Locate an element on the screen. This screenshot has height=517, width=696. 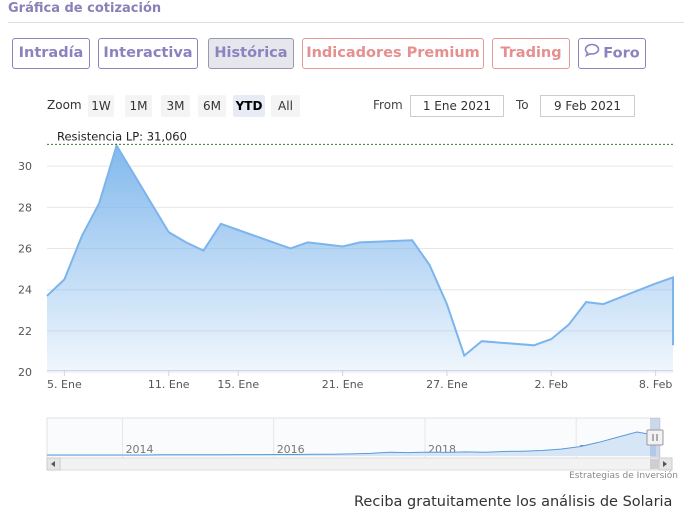
scroll-right-button is located at coordinates (665, 464).